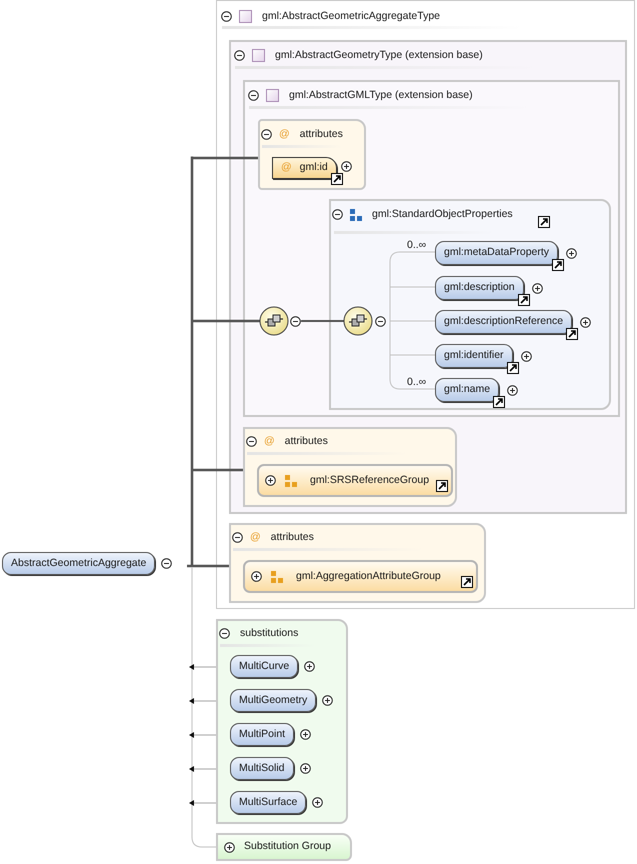 Image resolution: width=637 pixels, height=864 pixels. Describe the element at coordinates (351, 16) in the screenshot. I see `header-label: gml:AbstractGeometricAggregateType` at that location.